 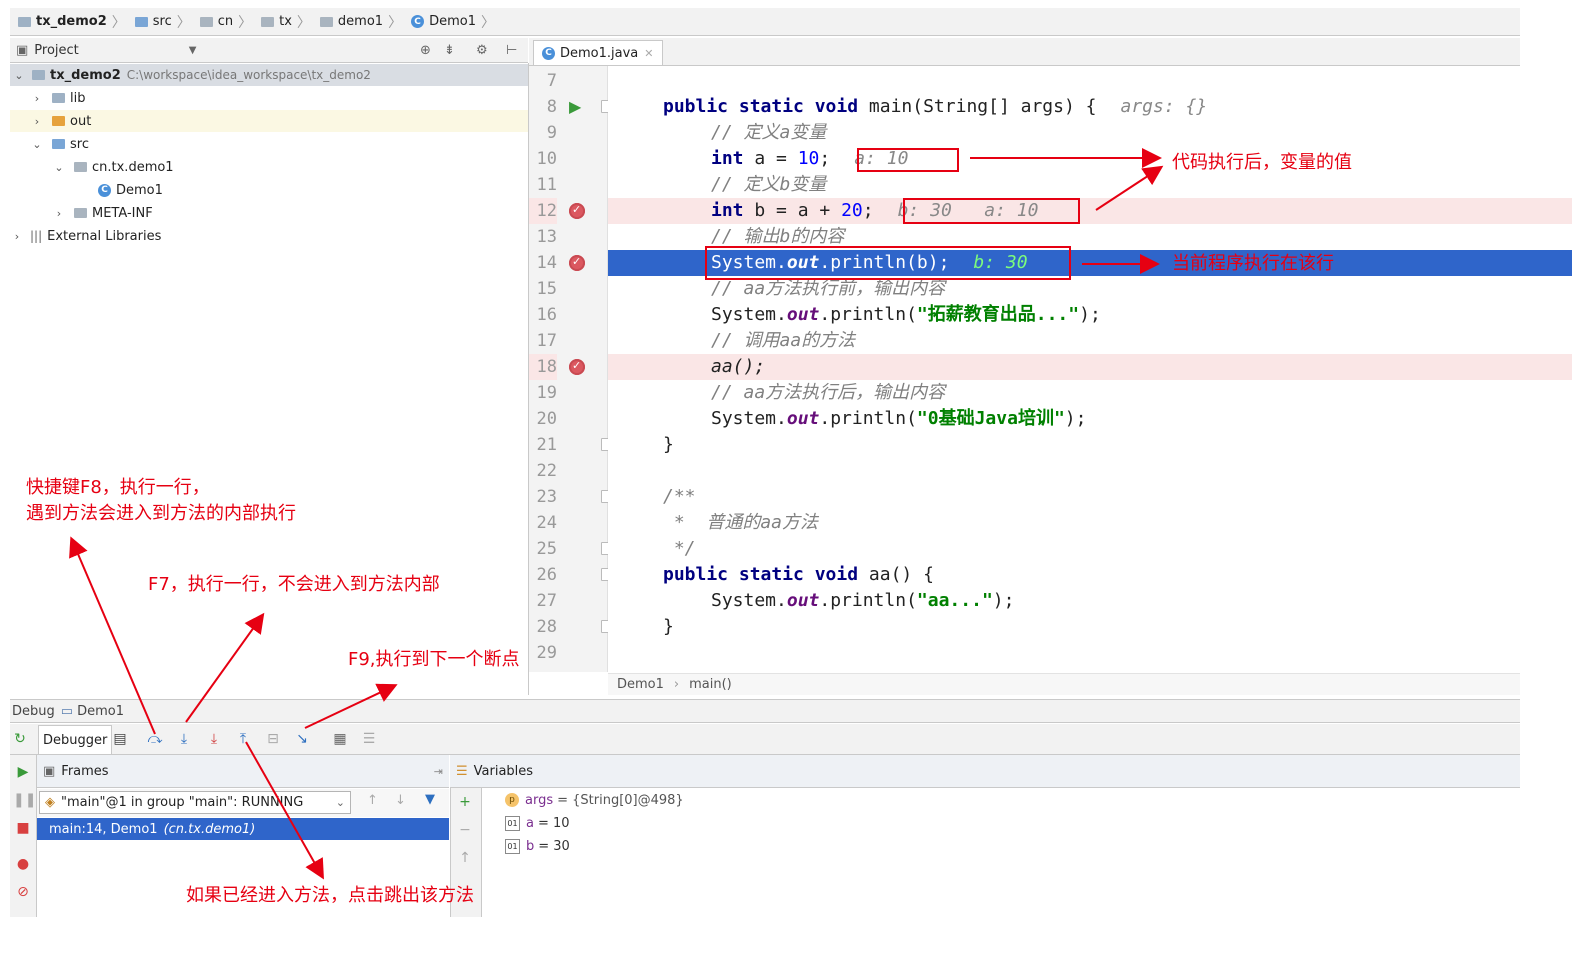 What do you see at coordinates (112, 635) in the screenshot?
I see `arrow-f8` at bounding box center [112, 635].